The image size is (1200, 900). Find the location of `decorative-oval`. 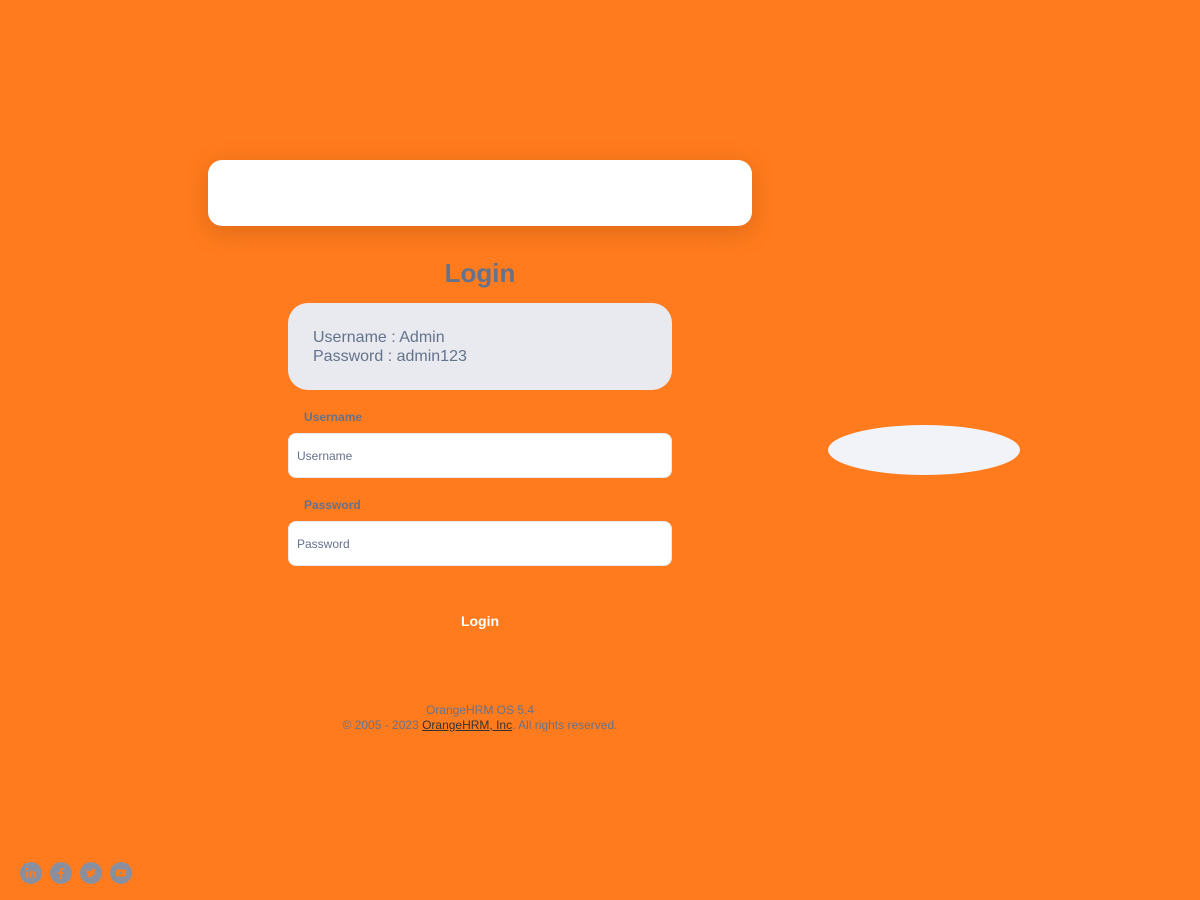

decorative-oval is located at coordinates (924, 450).